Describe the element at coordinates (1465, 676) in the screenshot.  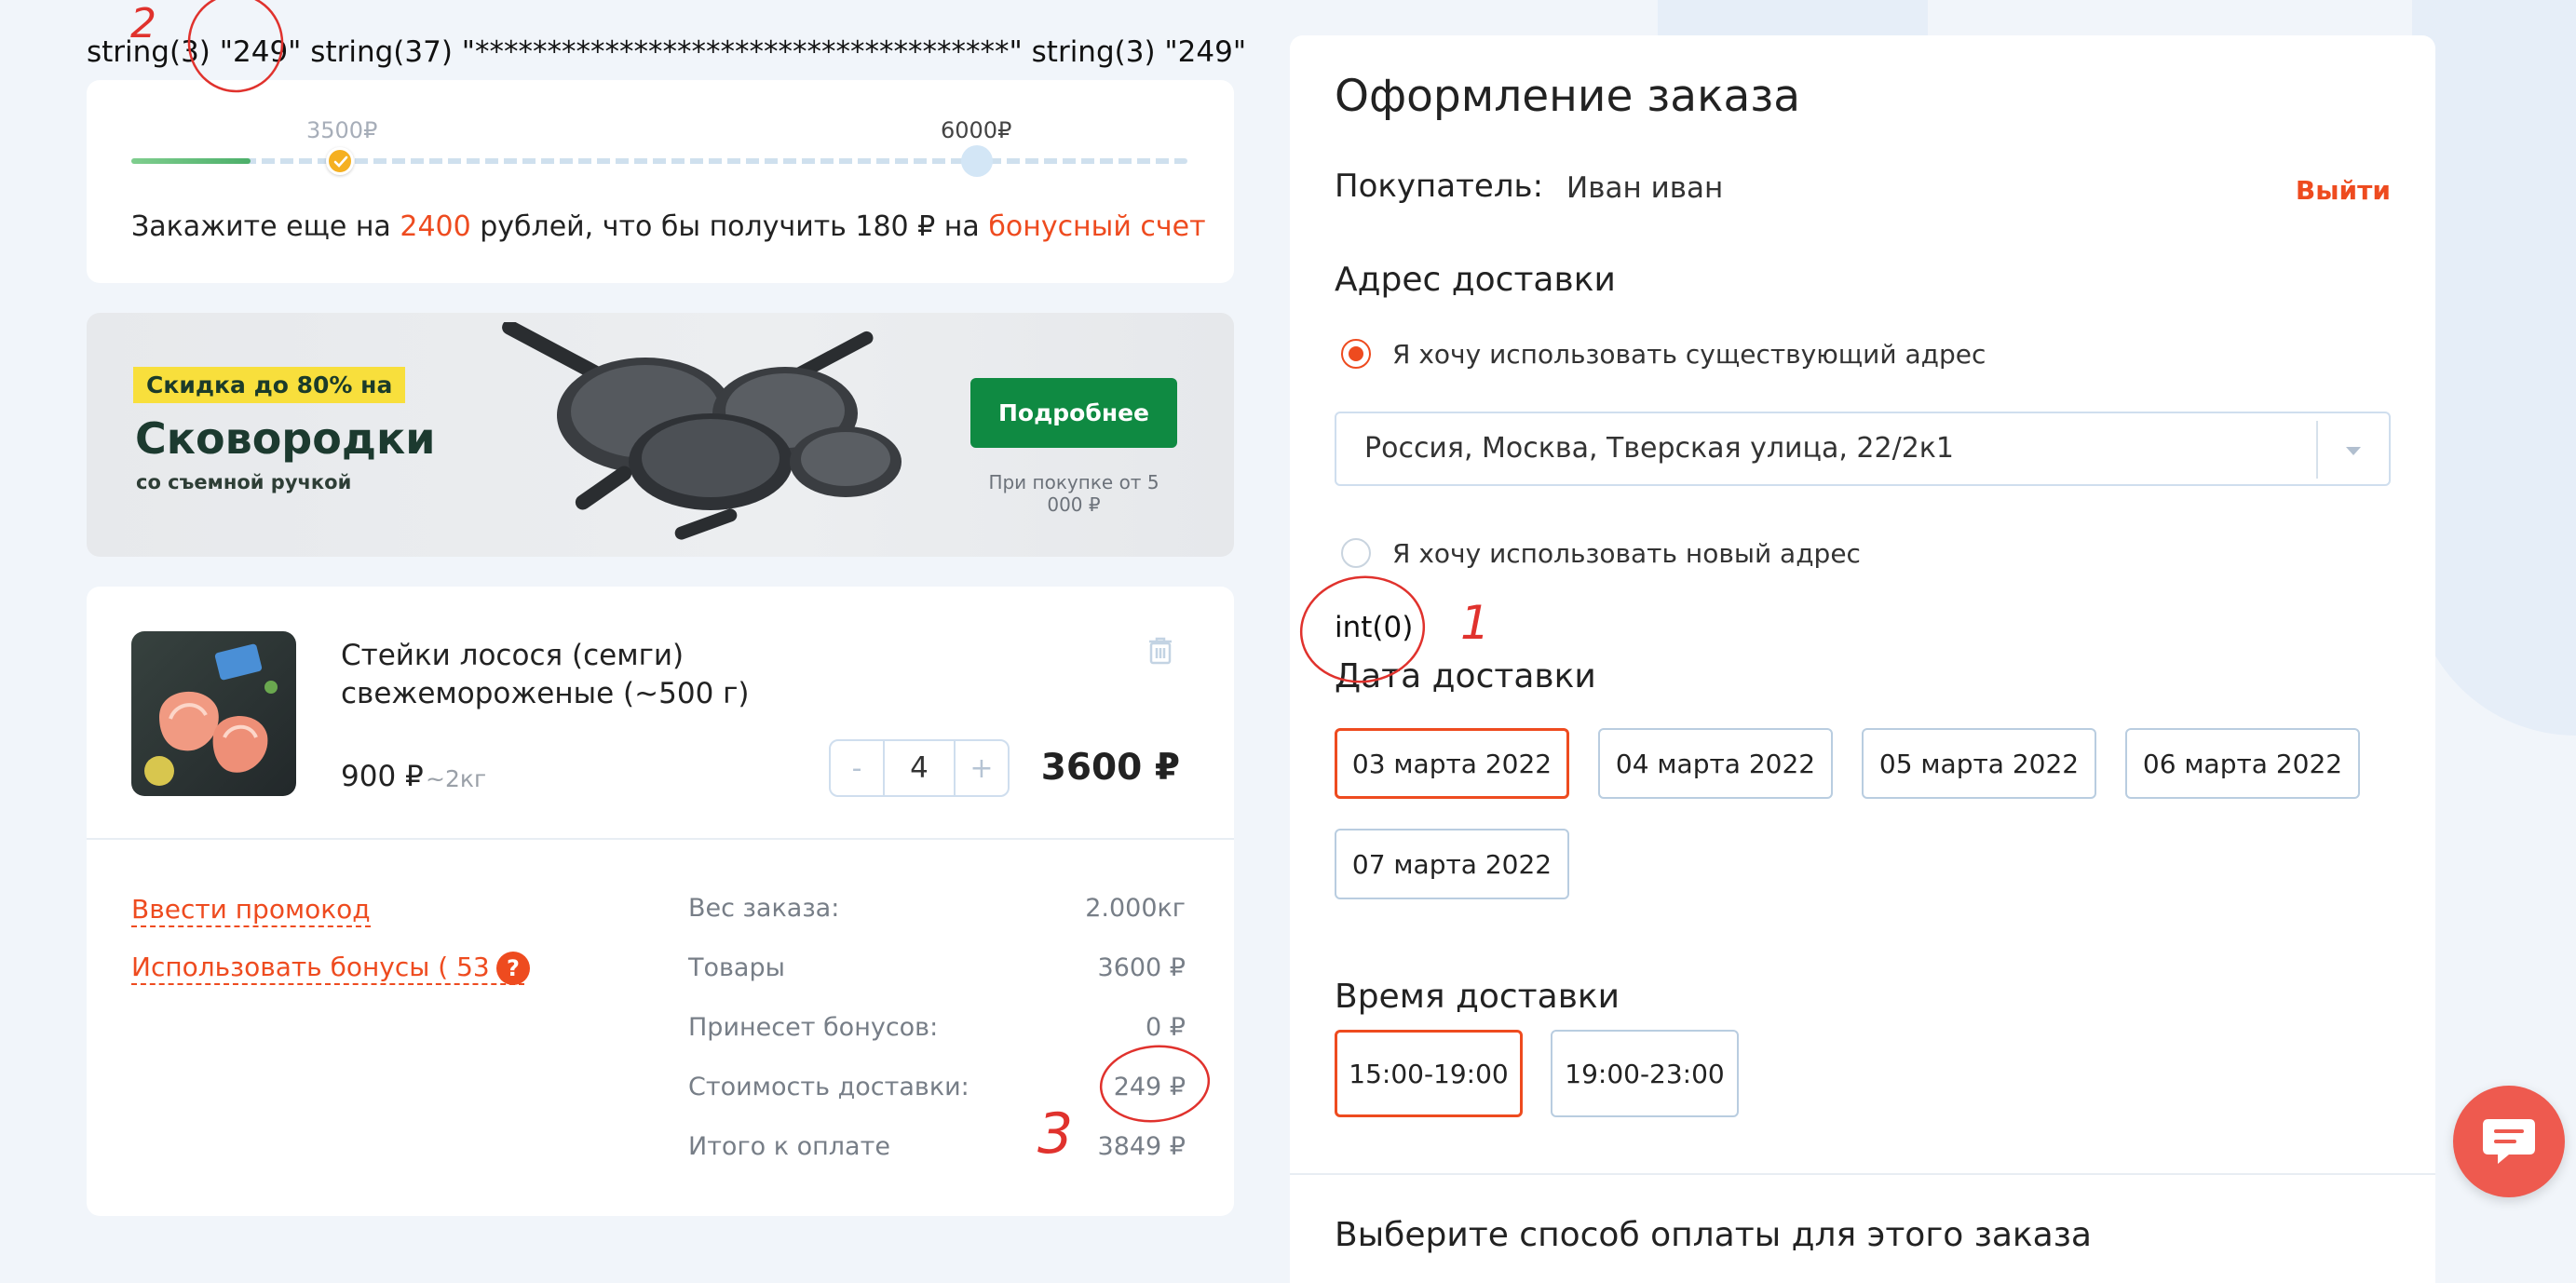
I see `date-heading: Дата доставки` at that location.